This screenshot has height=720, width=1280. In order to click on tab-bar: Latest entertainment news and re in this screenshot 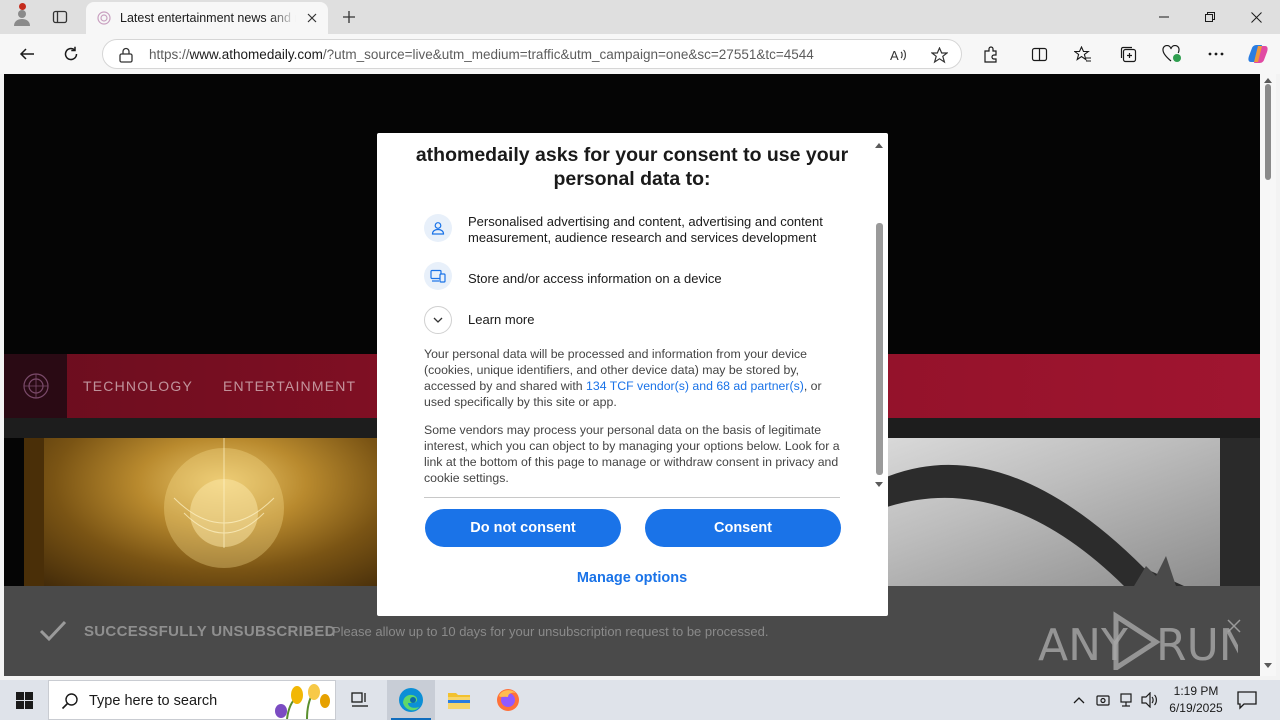, I will do `click(640, 17)`.